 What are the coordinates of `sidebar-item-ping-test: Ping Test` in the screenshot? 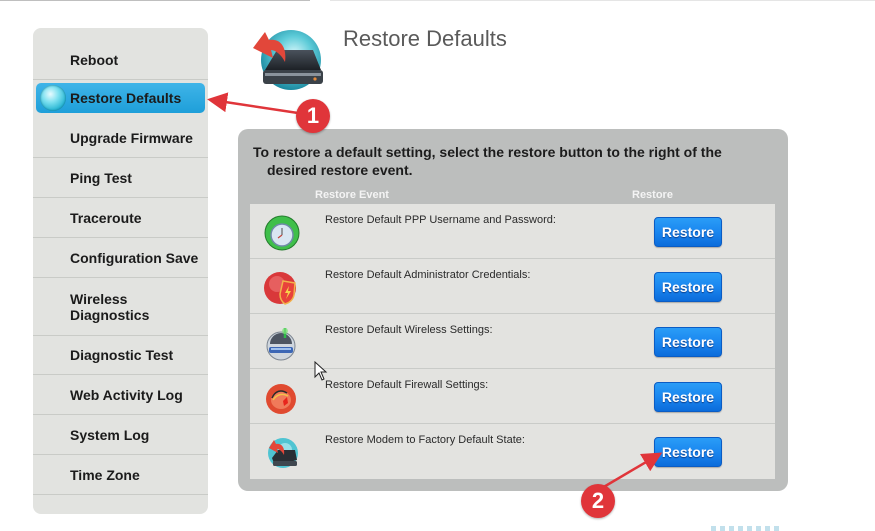 It's located at (120, 178).